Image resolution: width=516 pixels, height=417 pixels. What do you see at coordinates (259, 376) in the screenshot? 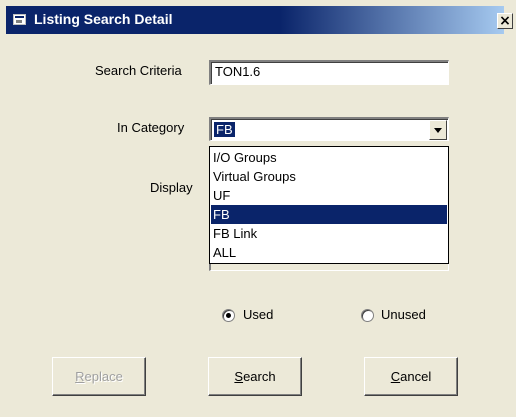
I see `search-label-rest: earch` at bounding box center [259, 376].